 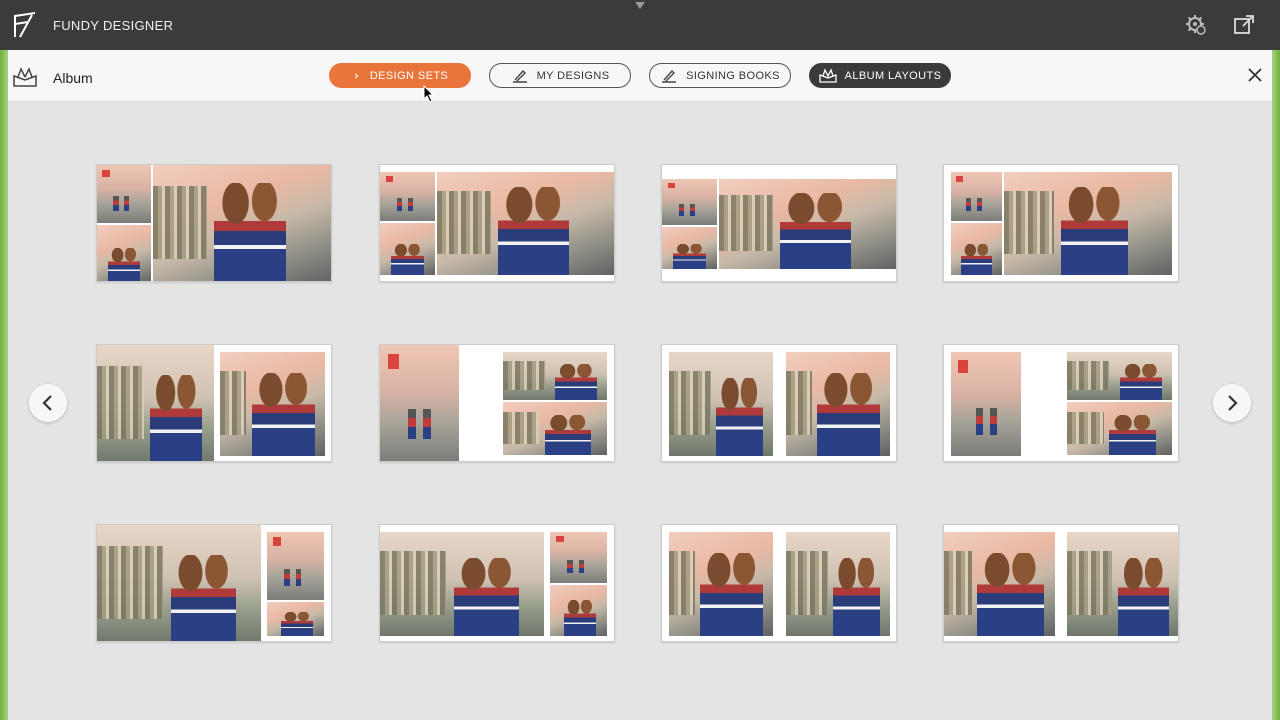 I want to click on next-page-button, so click(x=1232, y=403).